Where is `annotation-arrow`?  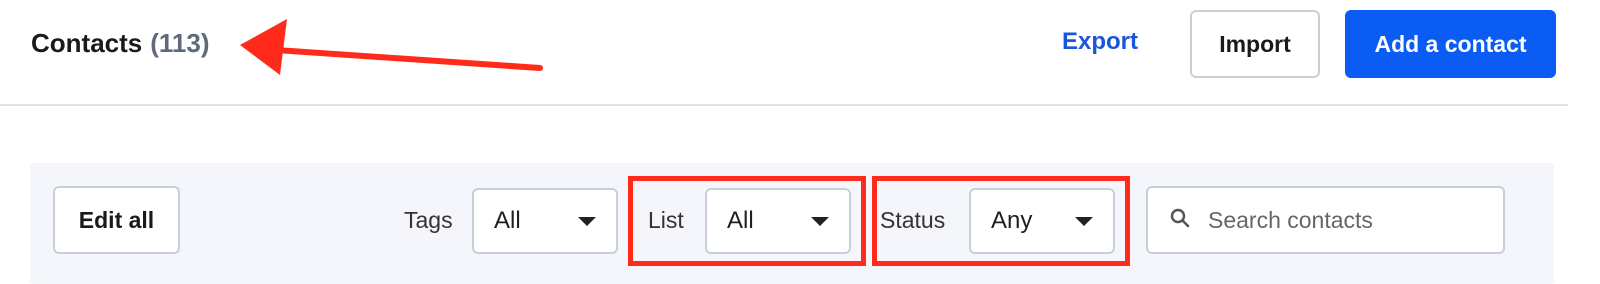 annotation-arrow is located at coordinates (391, 47).